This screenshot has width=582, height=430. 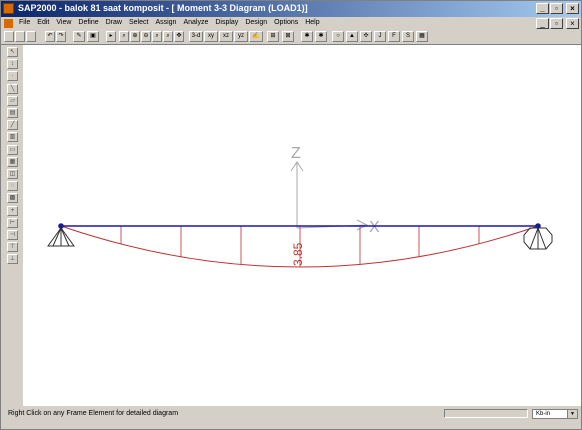 What do you see at coordinates (196, 36) in the screenshot?
I see `view-3d-icon: 3-d` at bounding box center [196, 36].